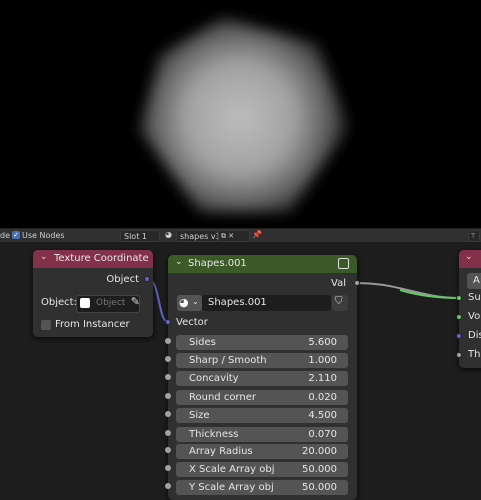  What do you see at coordinates (474, 354) in the screenshot?
I see `thickness-input-label: Thi` at bounding box center [474, 354].